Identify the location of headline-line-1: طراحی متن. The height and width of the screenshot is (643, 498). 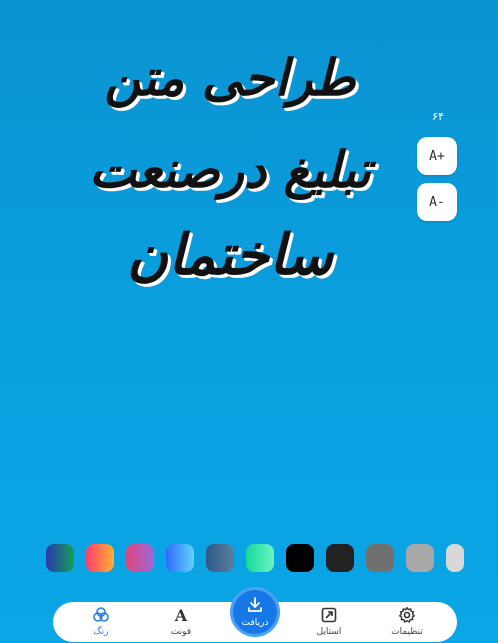
(230, 77).